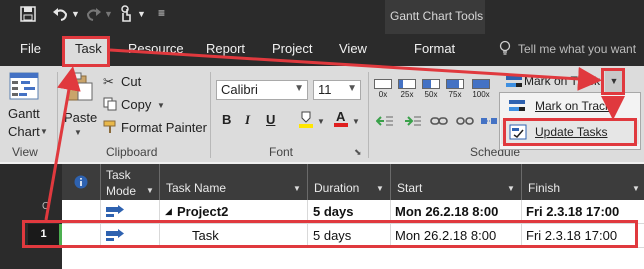 The image size is (644, 269). Describe the element at coordinates (355, 69) in the screenshot. I see `arrow-tab-to-dropdown` at that location.